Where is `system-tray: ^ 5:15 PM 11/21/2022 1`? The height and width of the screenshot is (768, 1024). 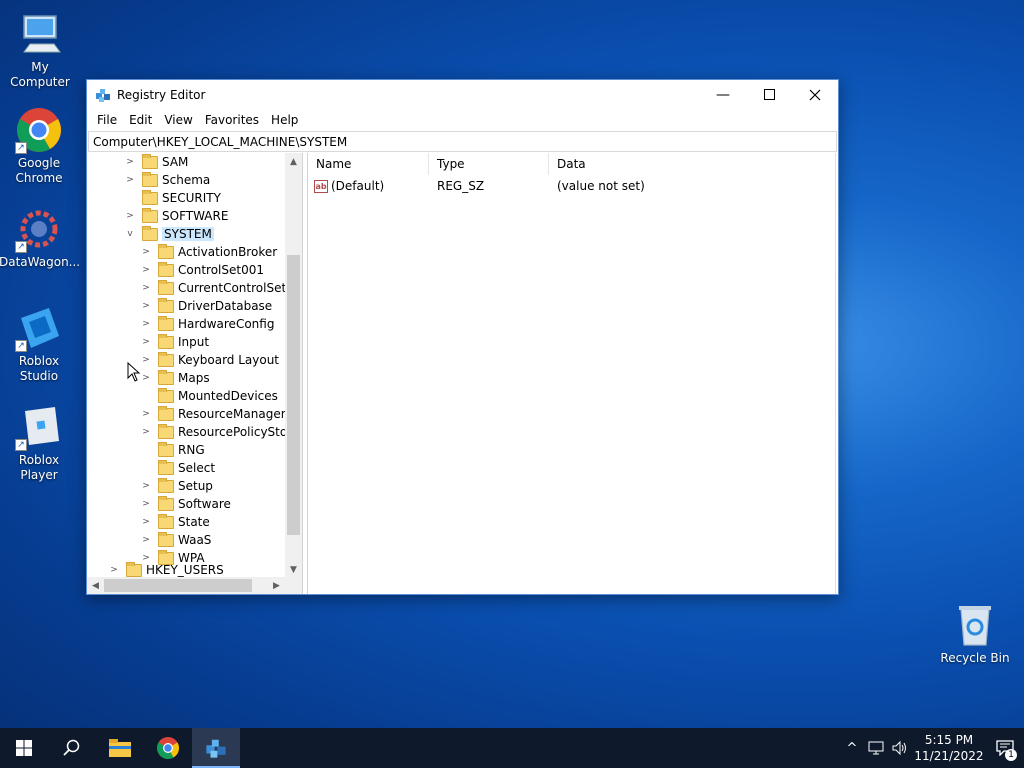 system-tray: ^ 5:15 PM 11/21/2022 1 is located at coordinates (932, 748).